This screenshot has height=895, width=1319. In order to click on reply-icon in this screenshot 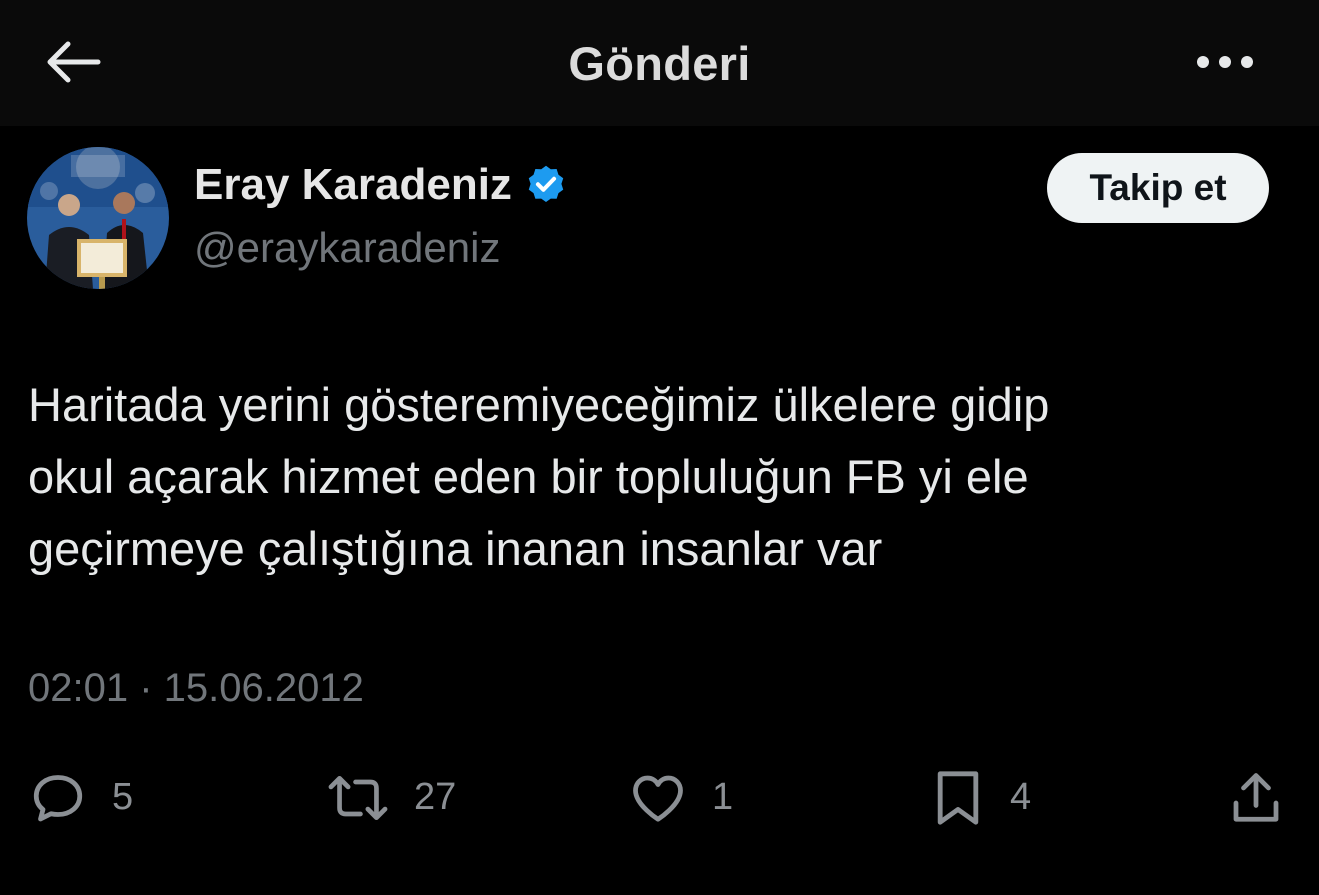, I will do `click(58, 797)`.